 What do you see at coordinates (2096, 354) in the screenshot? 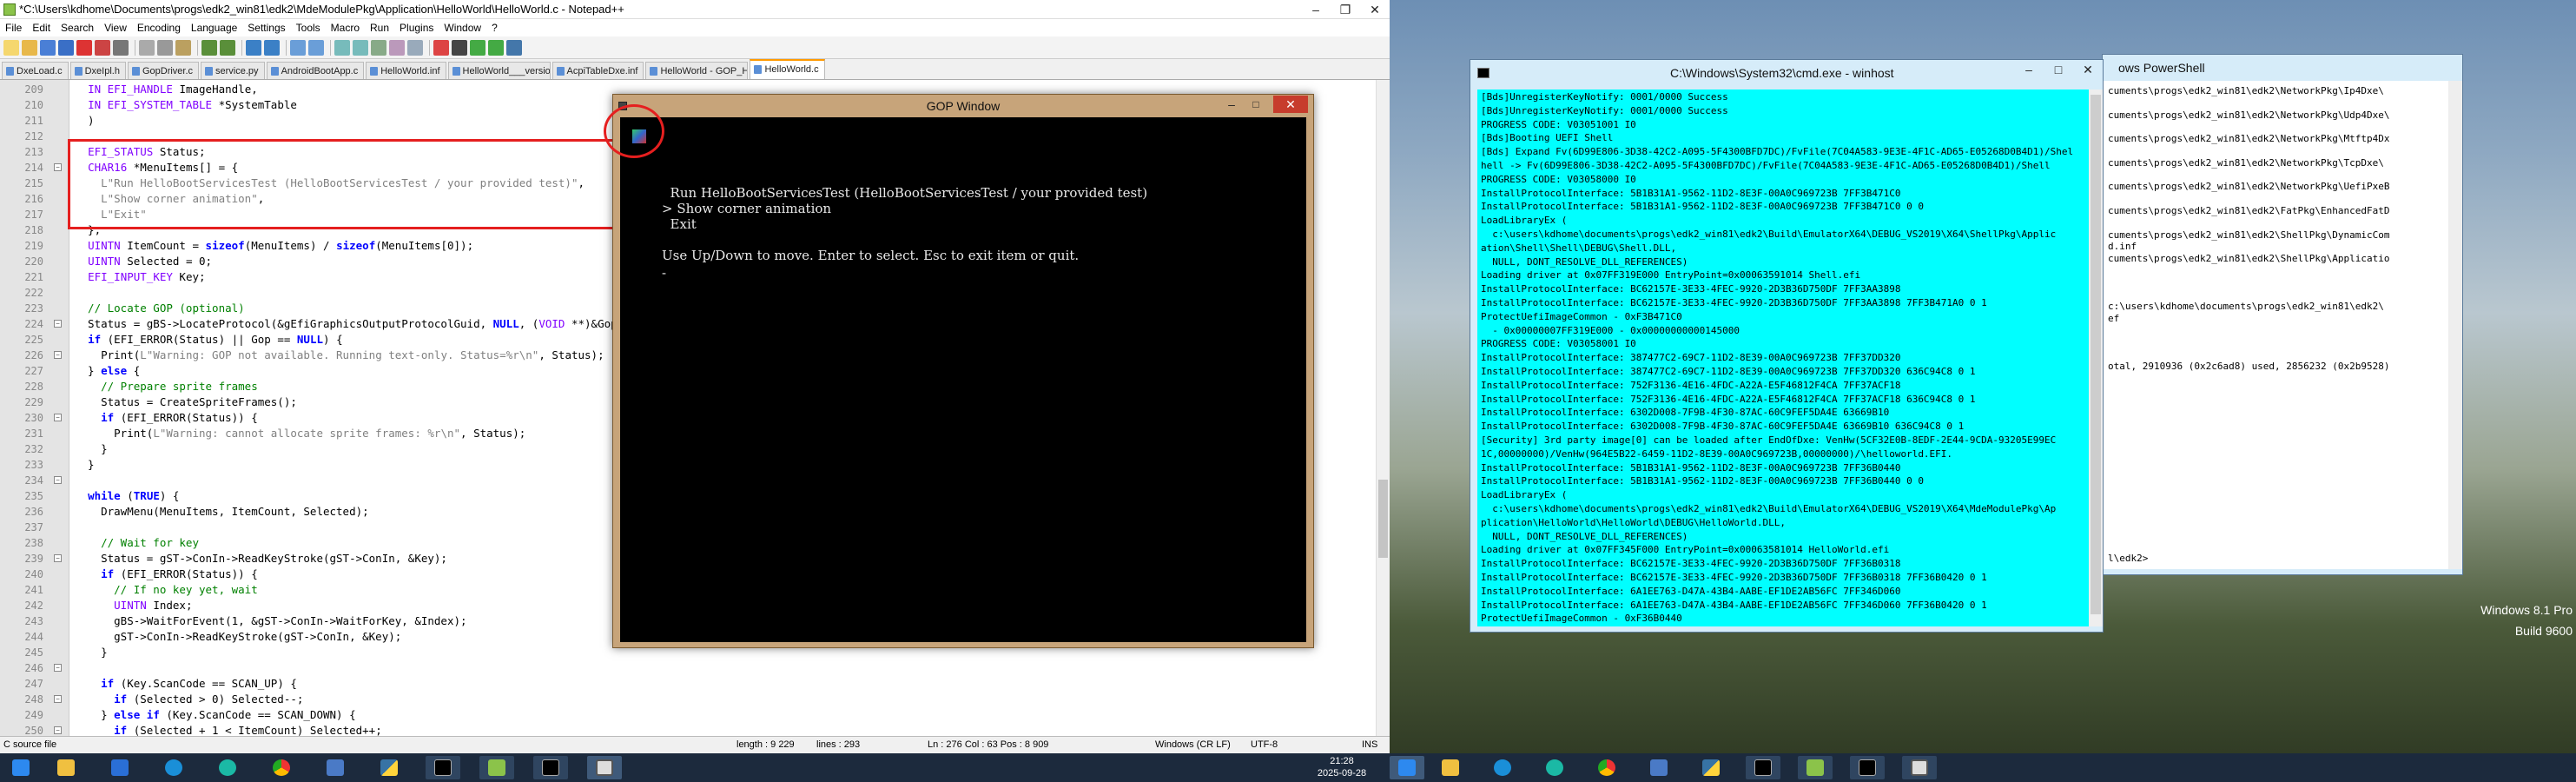
I see `cmd-scrollbar-thumb` at bounding box center [2096, 354].